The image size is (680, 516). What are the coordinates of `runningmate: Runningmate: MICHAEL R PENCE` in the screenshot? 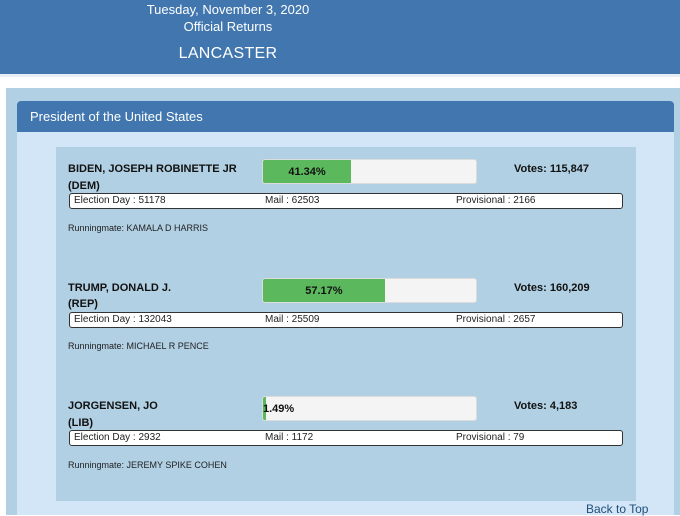 It's located at (138, 346).